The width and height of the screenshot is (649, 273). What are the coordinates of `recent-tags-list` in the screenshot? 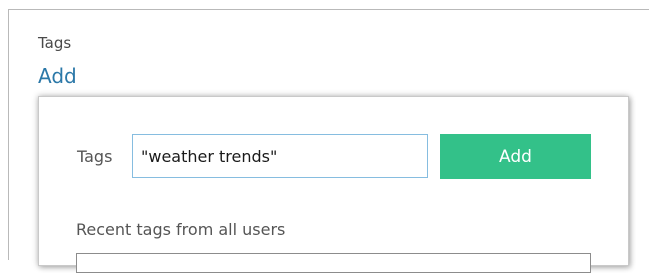 It's located at (333, 263).